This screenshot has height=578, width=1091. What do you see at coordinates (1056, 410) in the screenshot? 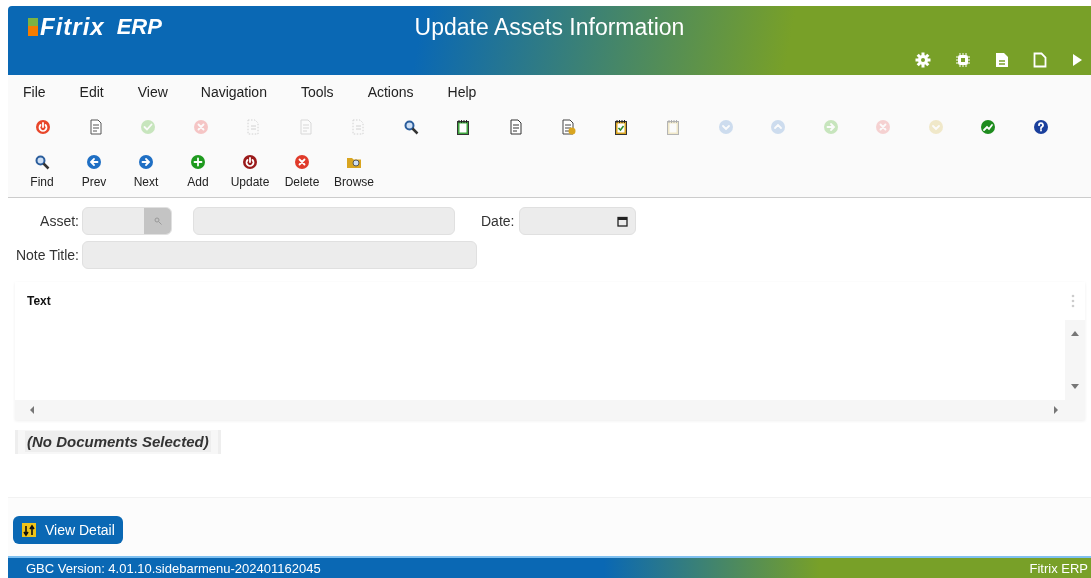
I see `scroll-right-icon` at bounding box center [1056, 410].